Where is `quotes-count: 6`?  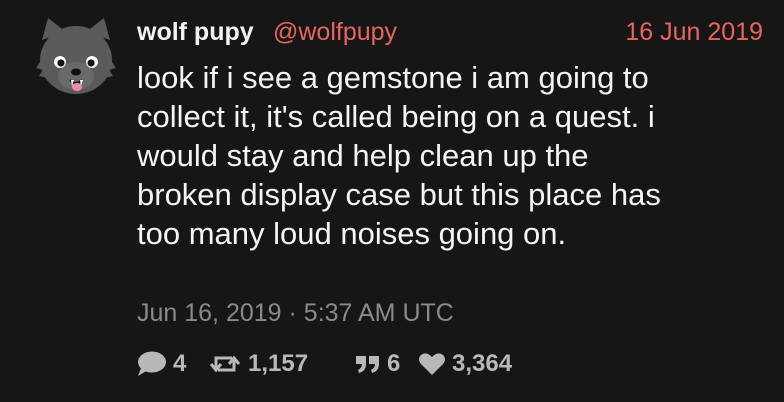 quotes-count: 6 is located at coordinates (394, 363).